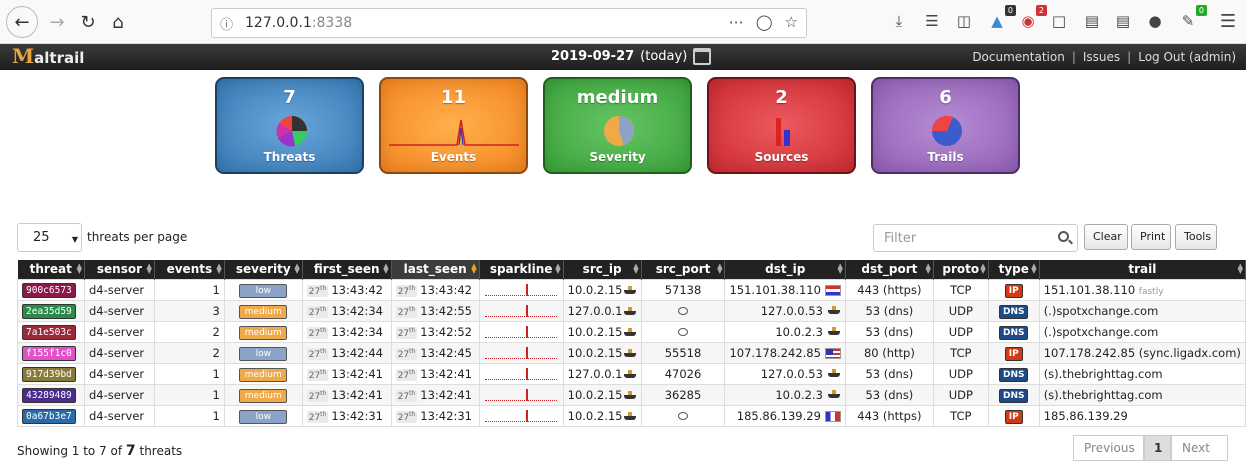 This screenshot has height=472, width=1246. I want to click on extension-icon: ✎ 0, so click(1192, 18).